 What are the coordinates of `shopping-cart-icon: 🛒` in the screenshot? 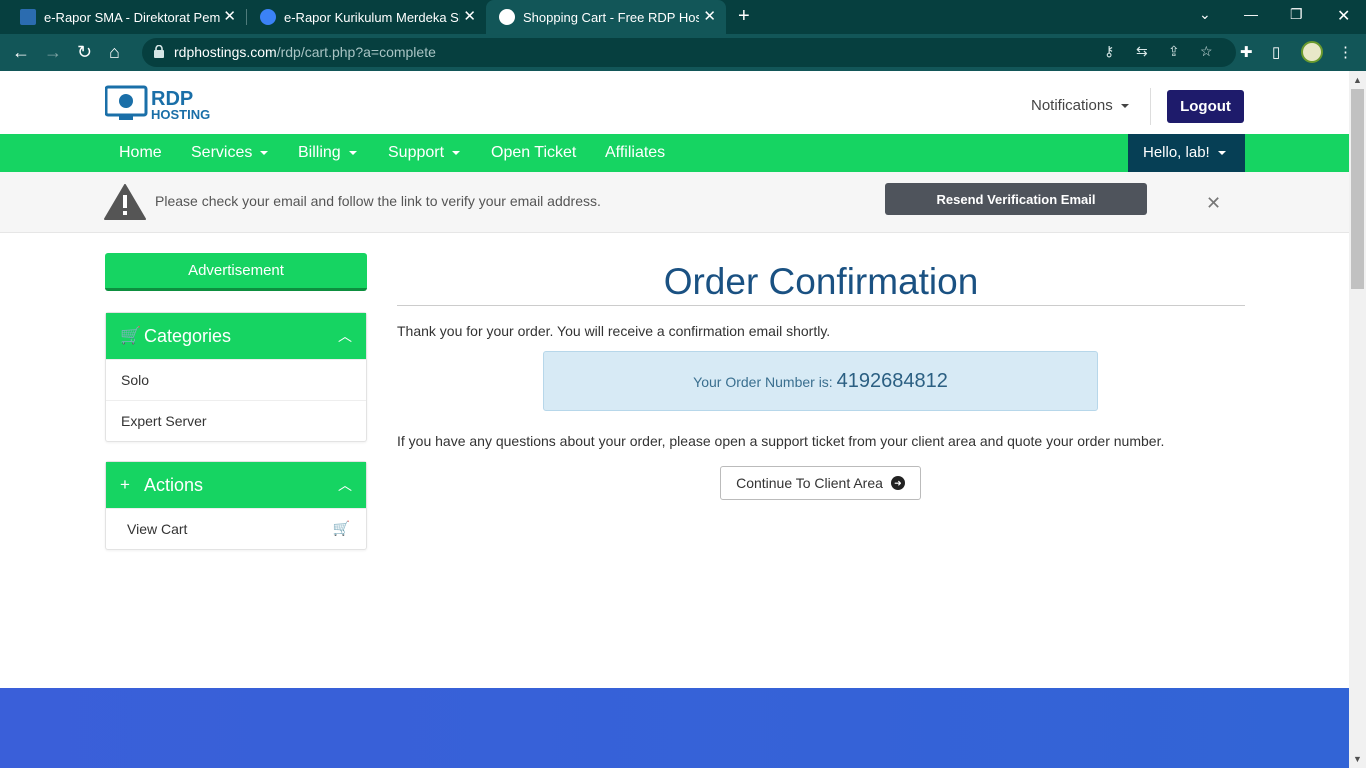 It's located at (131, 335).